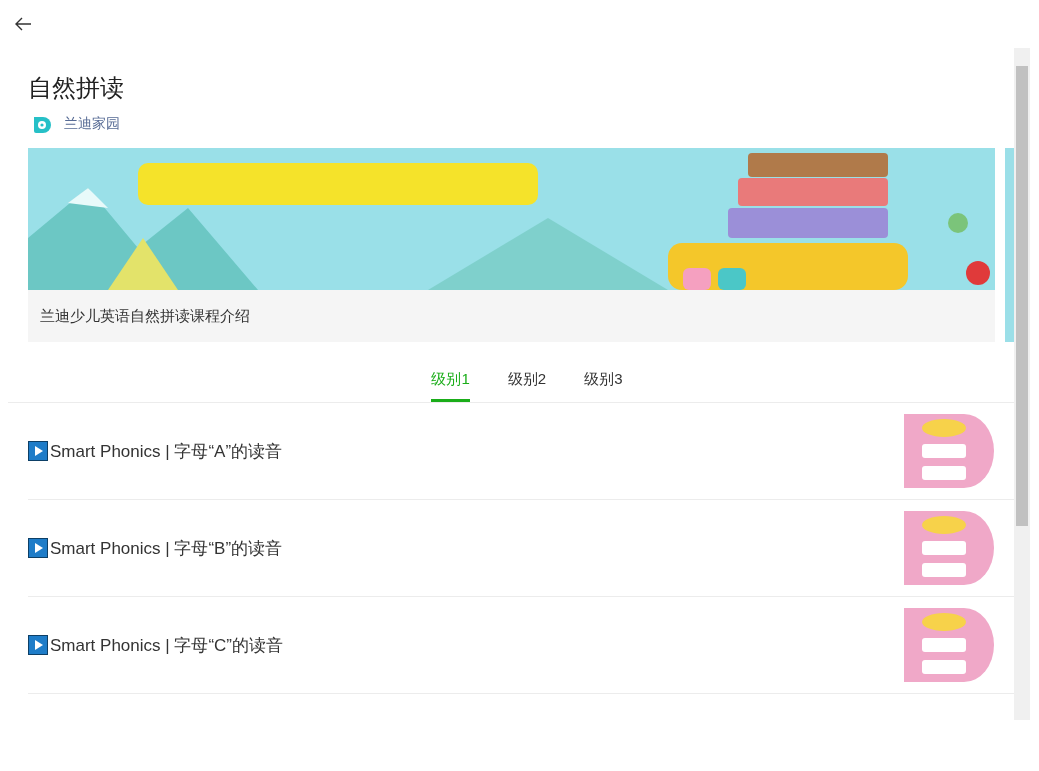 This screenshot has width=1039, height=771. Describe the element at coordinates (166, 645) in the screenshot. I see `lesson-title: Smart Phonics | 字母“C”的读音` at that location.